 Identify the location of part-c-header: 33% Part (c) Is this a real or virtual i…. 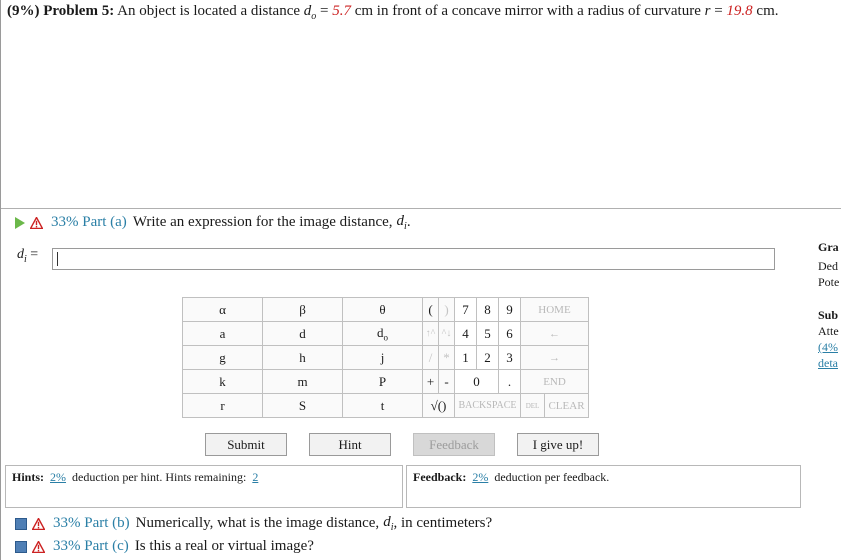
(164, 546).